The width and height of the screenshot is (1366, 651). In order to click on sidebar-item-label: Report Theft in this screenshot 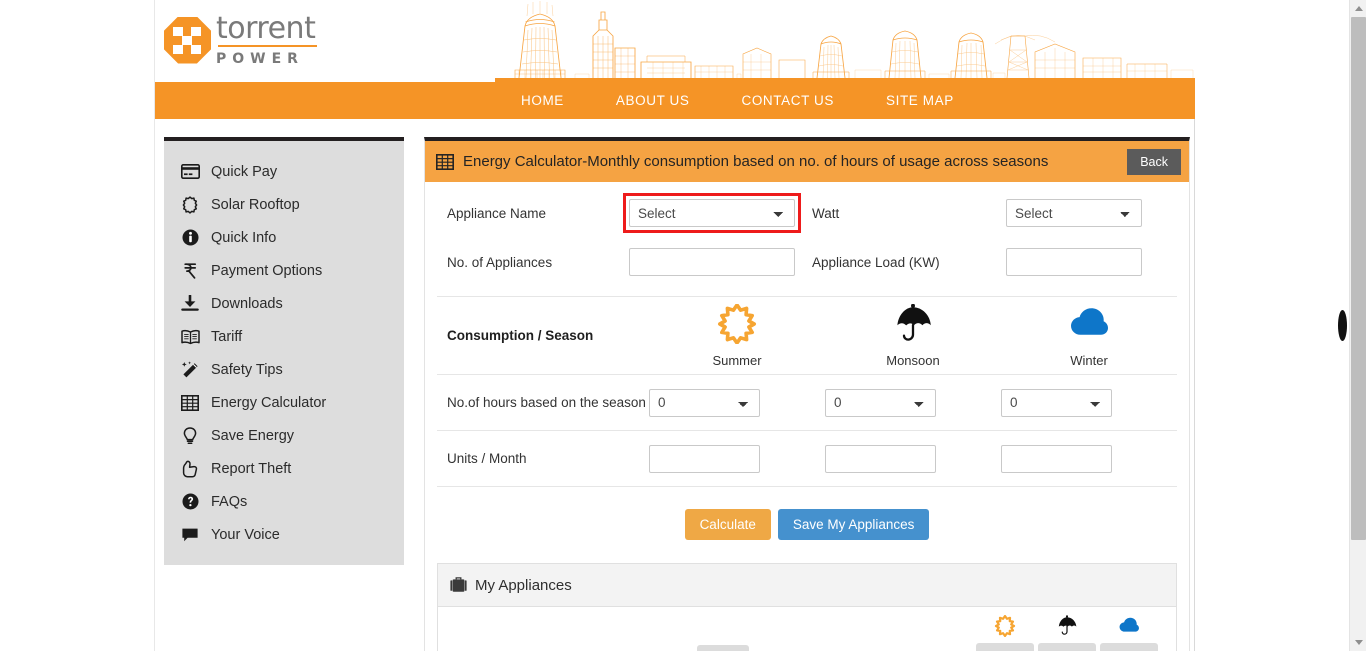, I will do `click(251, 468)`.